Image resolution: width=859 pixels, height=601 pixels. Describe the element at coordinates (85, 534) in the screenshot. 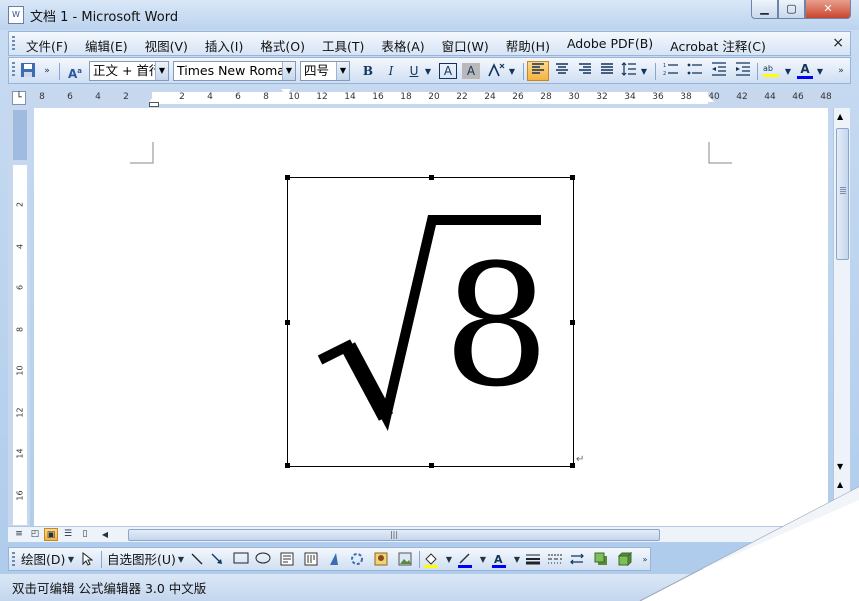

I see `reading-view-icon: ▯` at that location.